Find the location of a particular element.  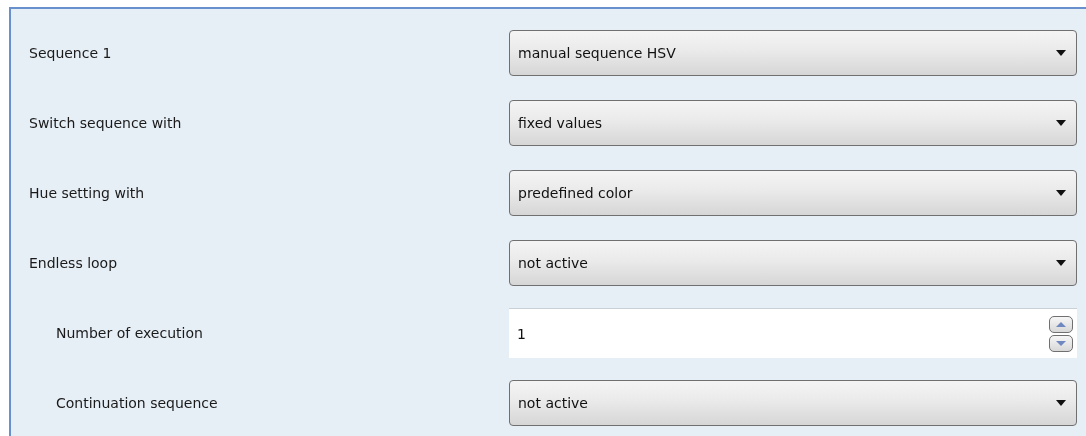

decrement-button is located at coordinates (1061, 343).